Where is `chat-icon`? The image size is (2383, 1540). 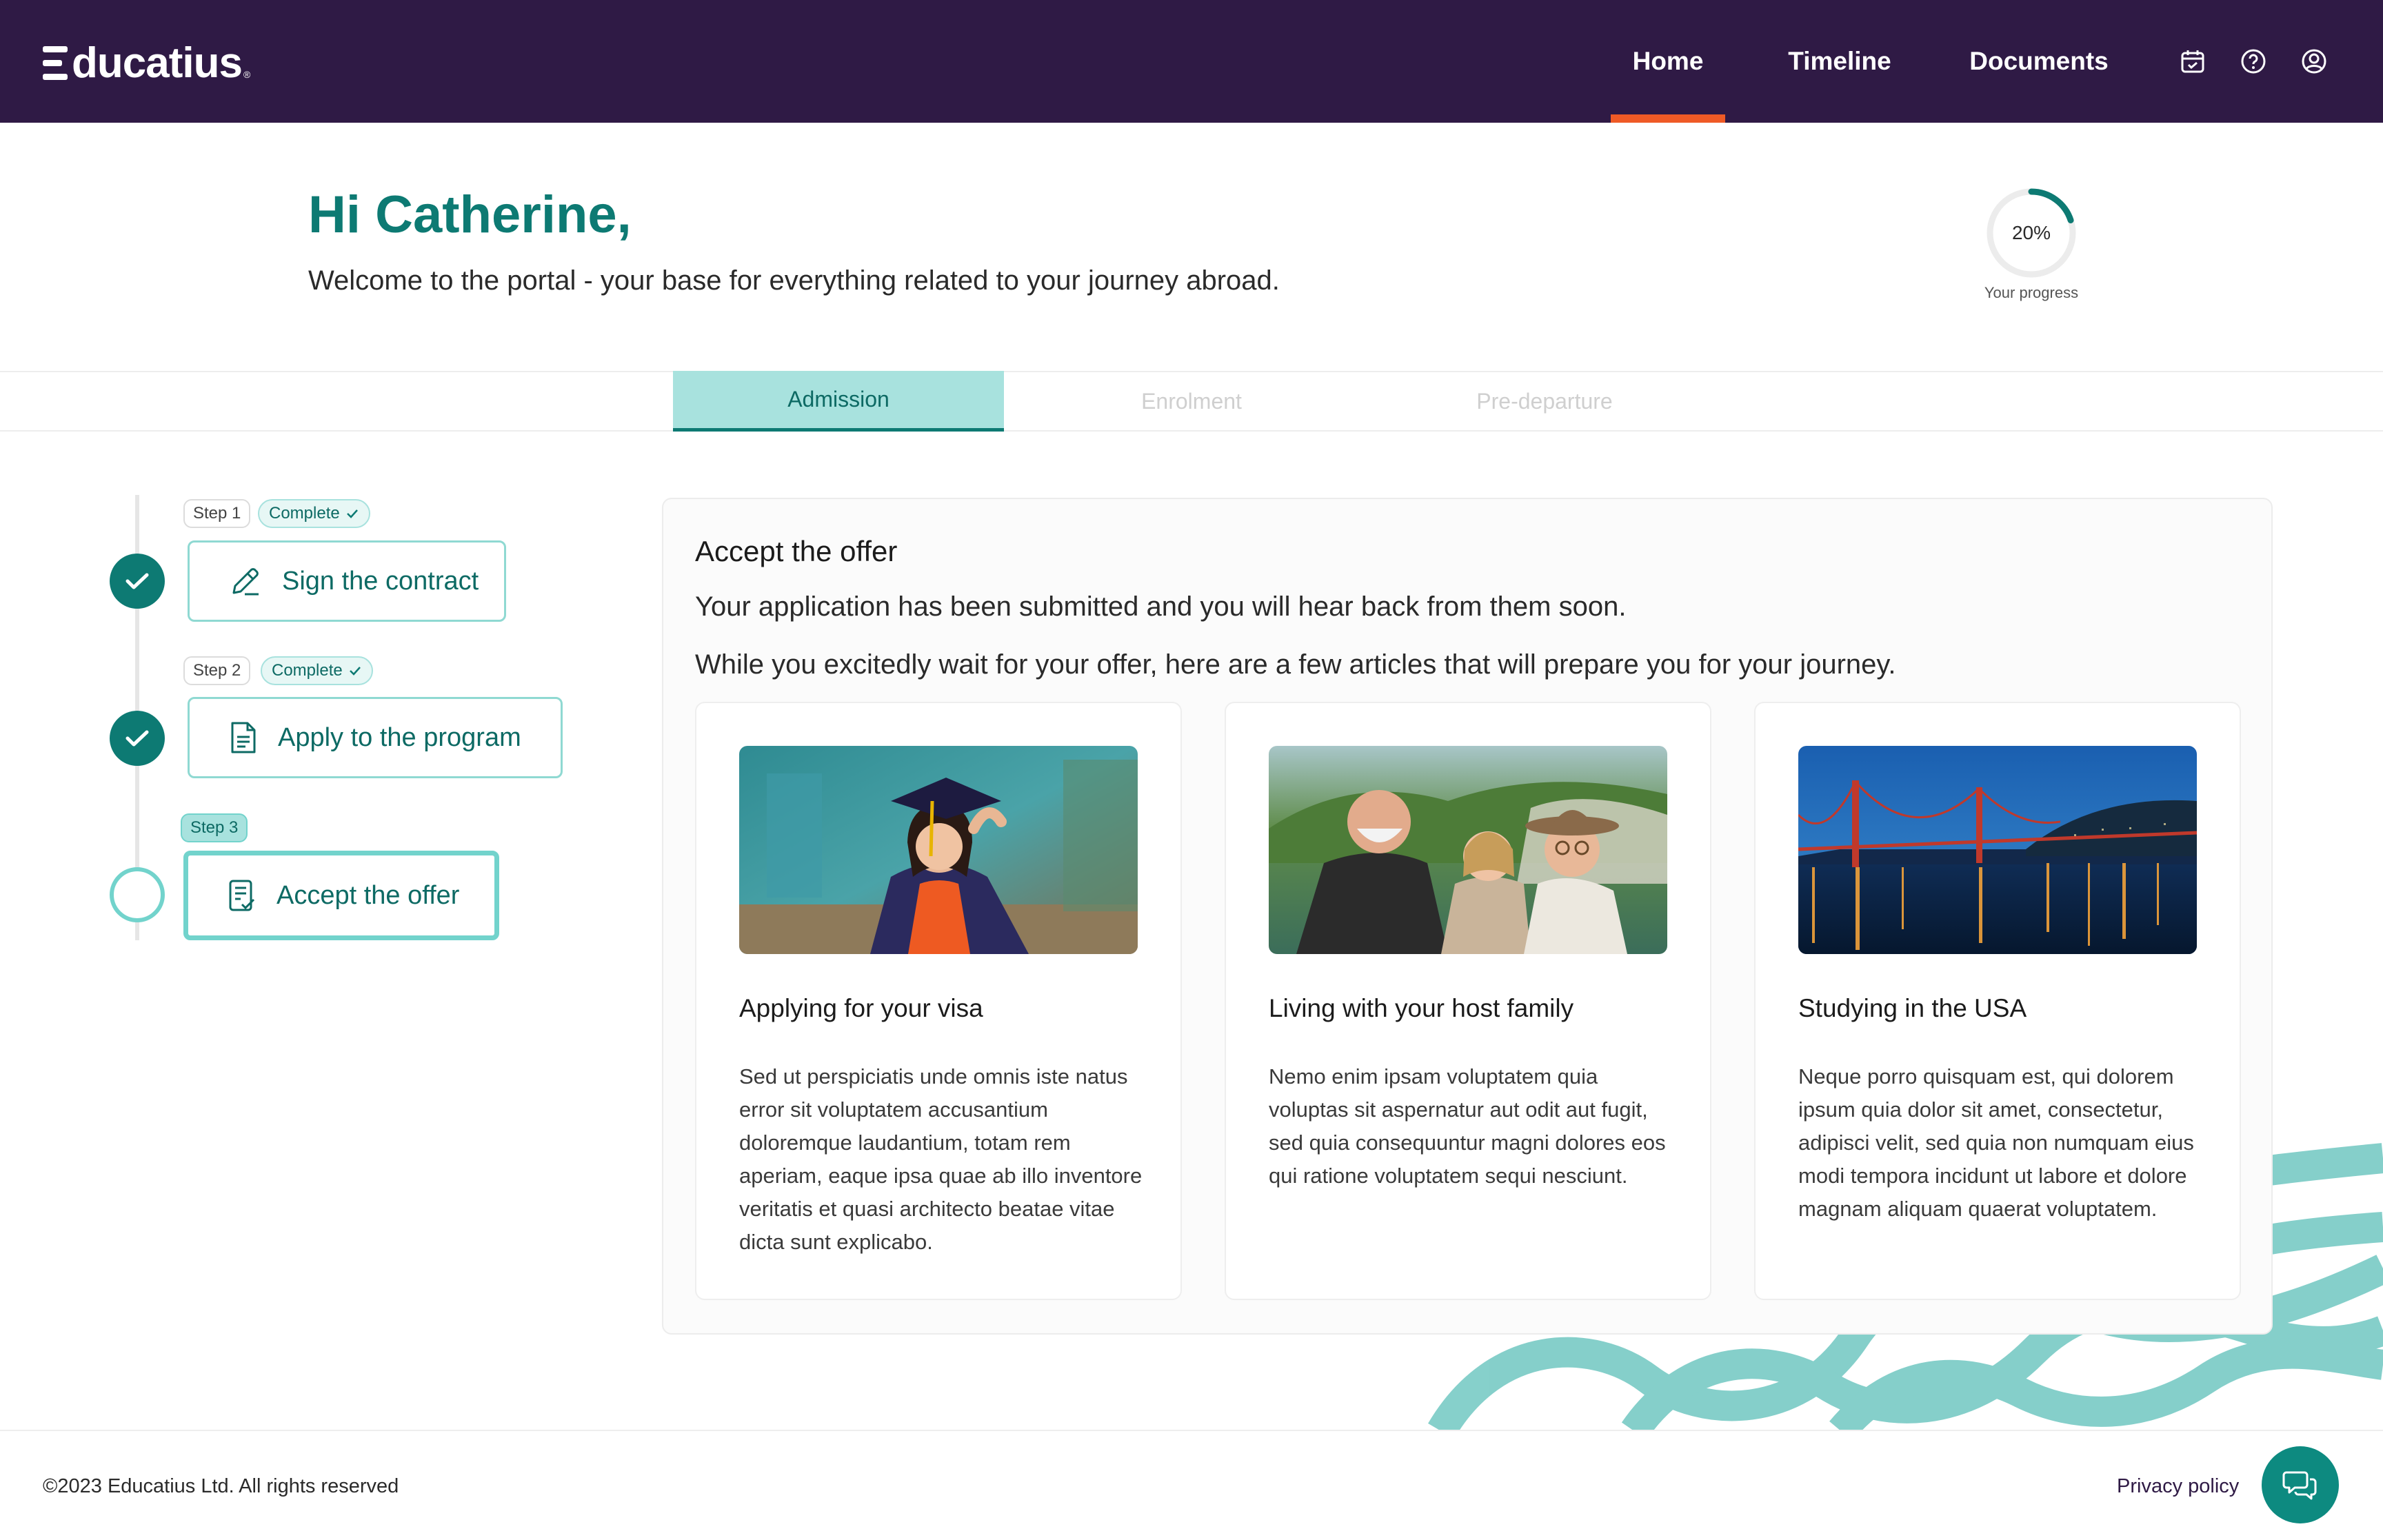 chat-icon is located at coordinates (2299, 1486).